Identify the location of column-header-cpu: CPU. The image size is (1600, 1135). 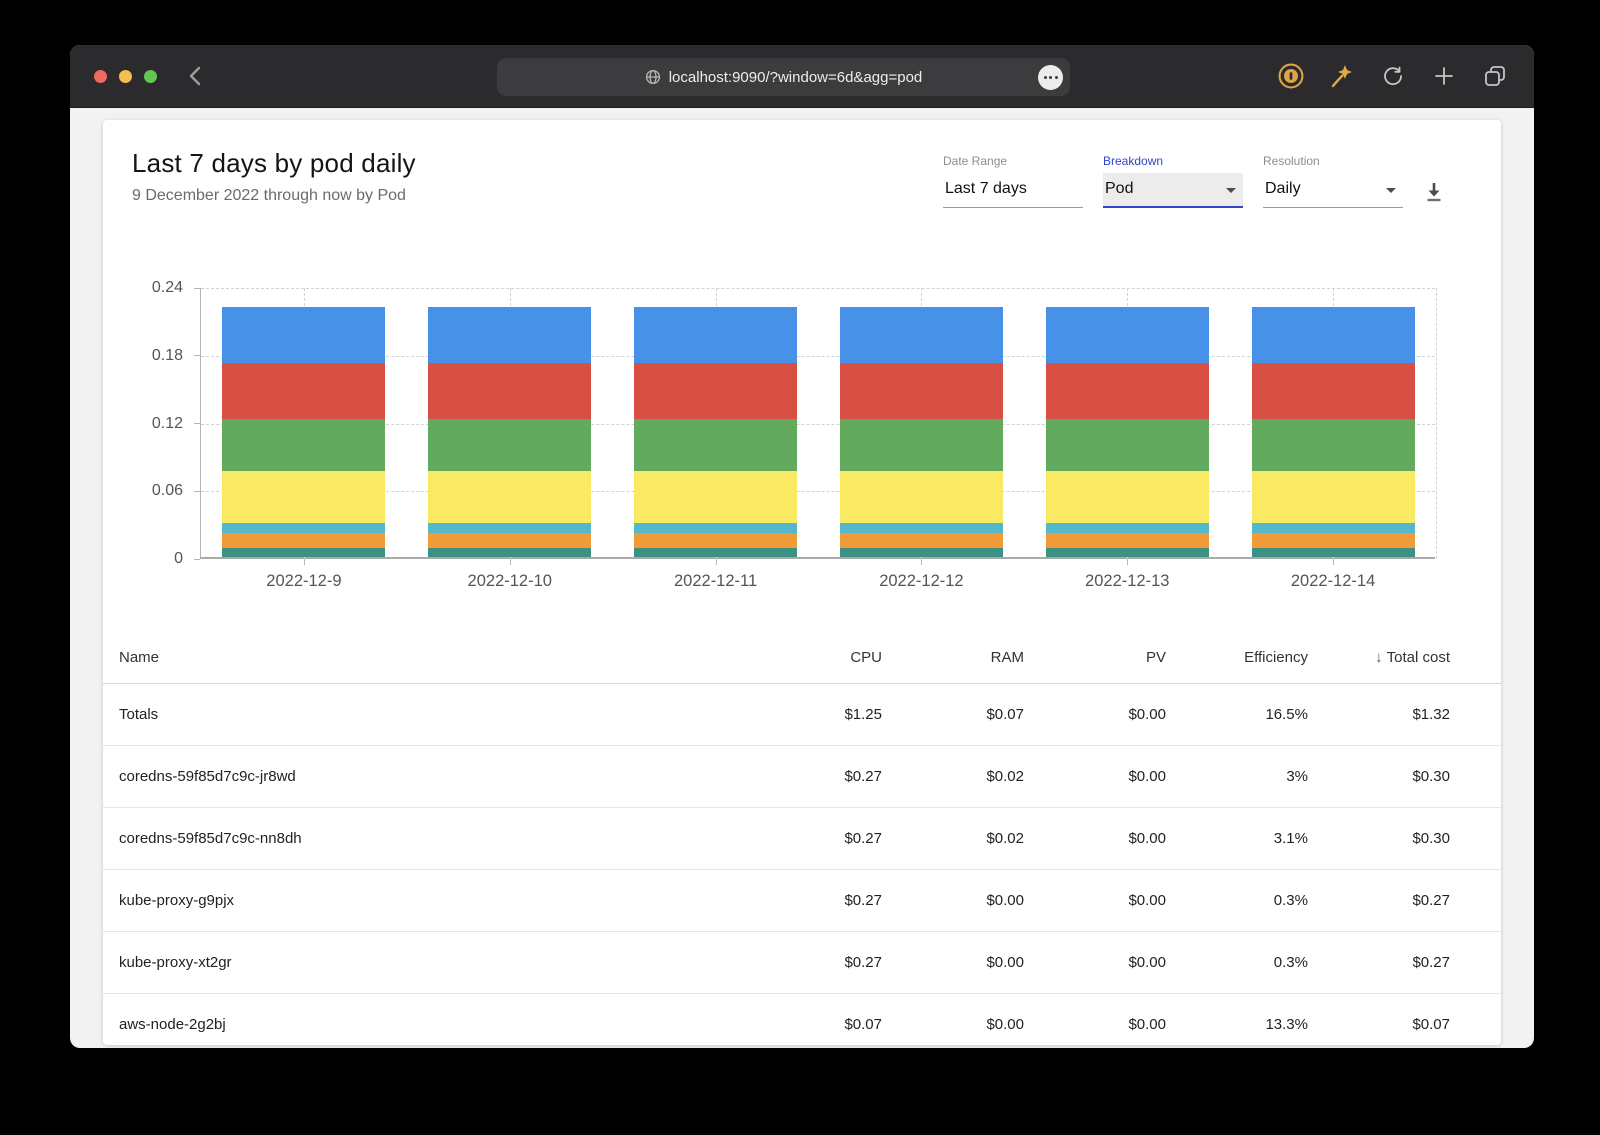
(811, 657).